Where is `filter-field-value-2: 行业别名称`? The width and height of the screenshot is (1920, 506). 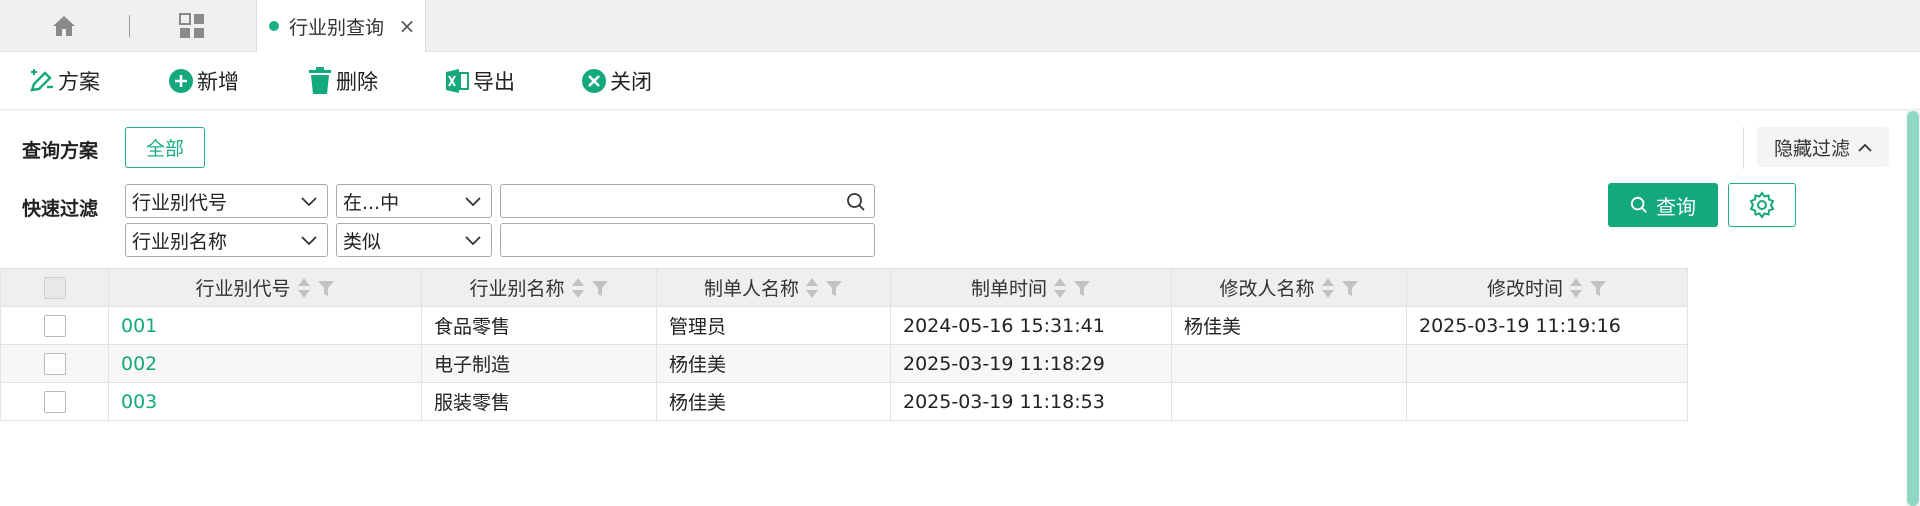 filter-field-value-2: 行业别名称 is located at coordinates (180, 241).